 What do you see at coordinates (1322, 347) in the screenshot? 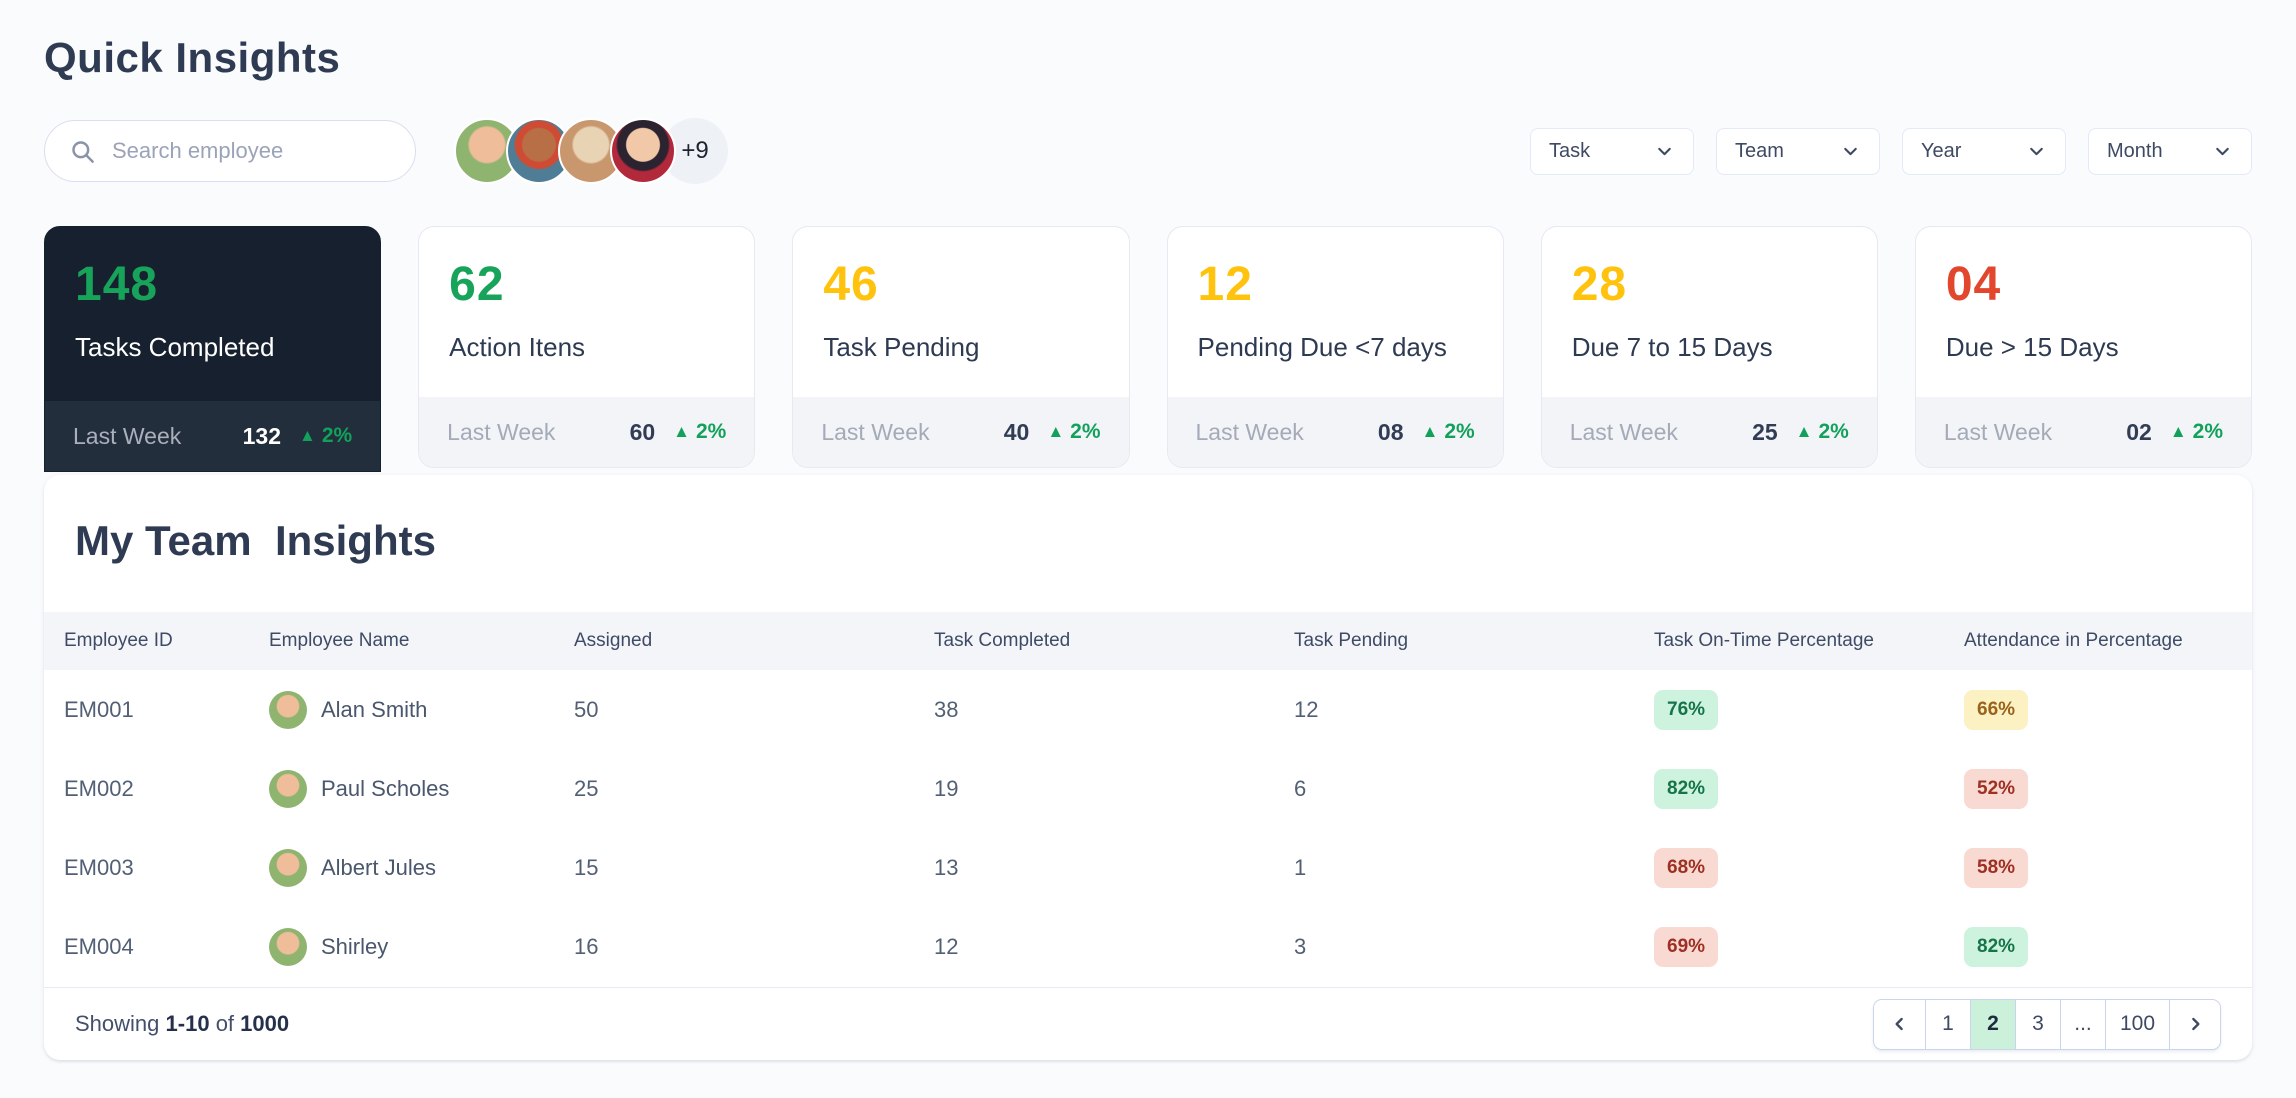
I see `stat-label: Pending Due <7 days` at bounding box center [1322, 347].